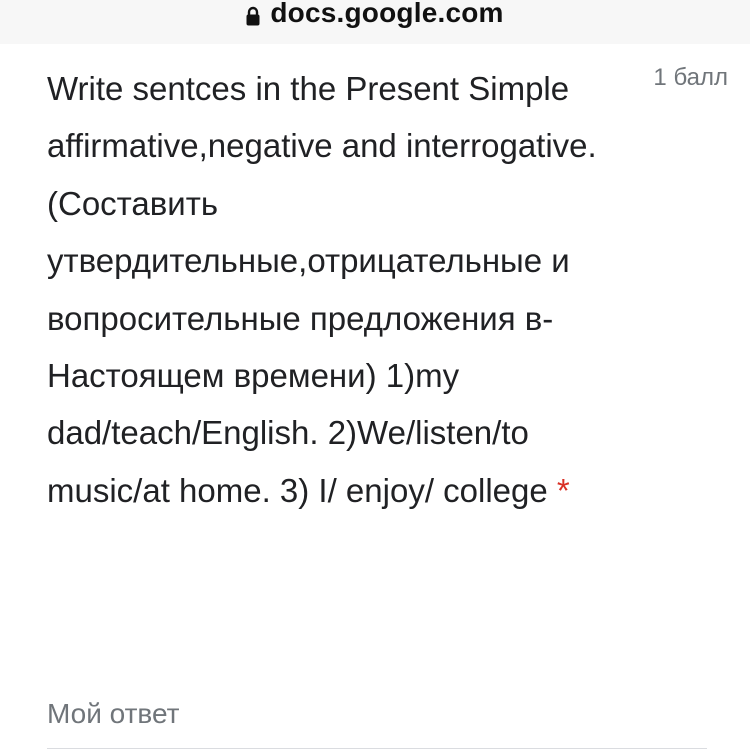  What do you see at coordinates (253, 16) in the screenshot?
I see `lock-icon` at bounding box center [253, 16].